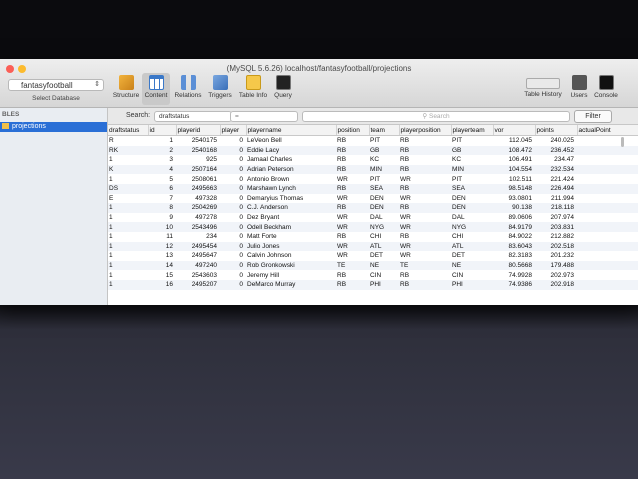 The height and width of the screenshot is (479, 638). What do you see at coordinates (162, 188) in the screenshot?
I see `table-cell: 6` at bounding box center [162, 188].